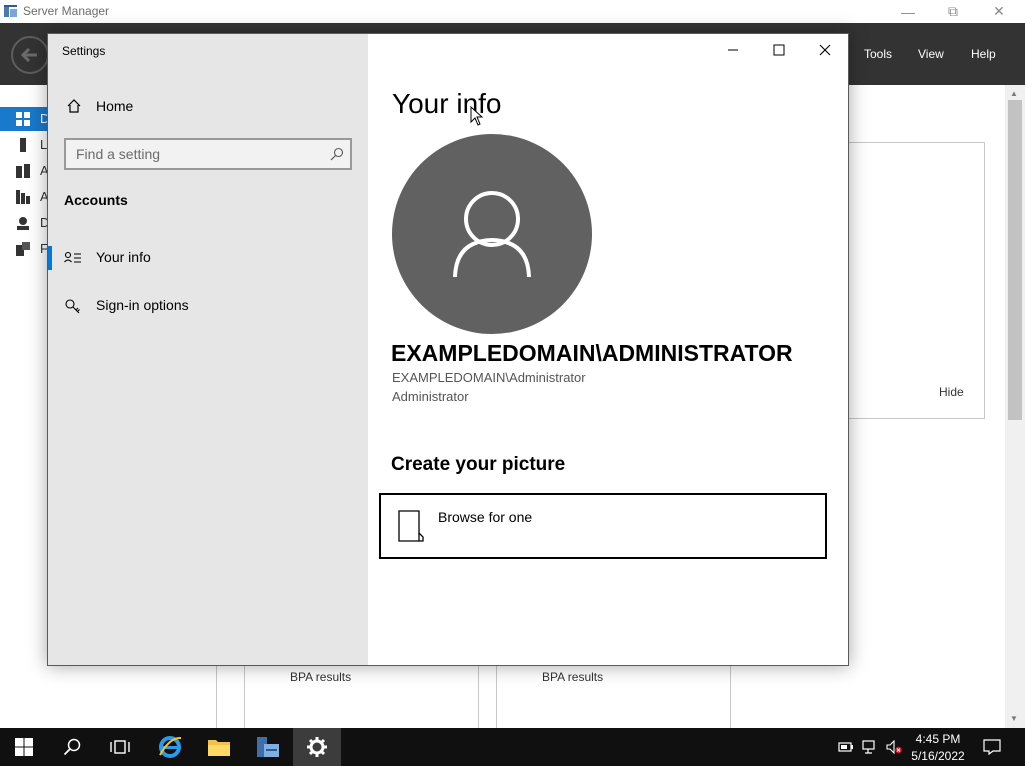 The height and width of the screenshot is (766, 1025). I want to click on file-explorer-icon, so click(219, 748).